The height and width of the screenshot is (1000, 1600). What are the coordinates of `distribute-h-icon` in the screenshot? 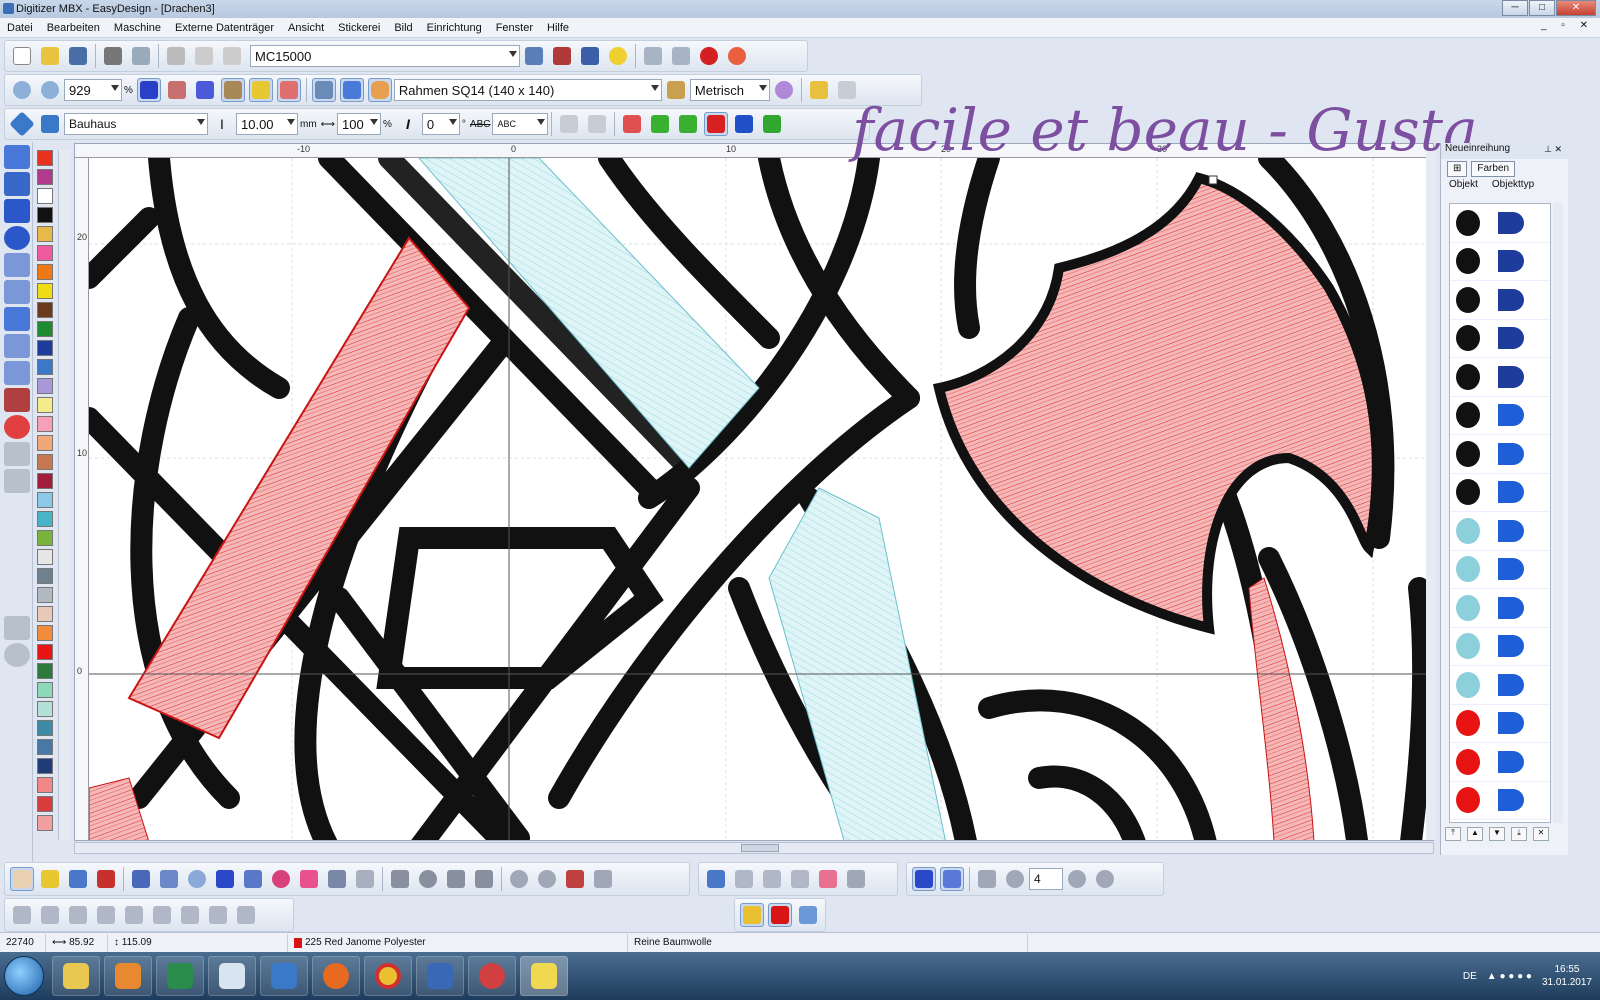 It's located at (190, 915).